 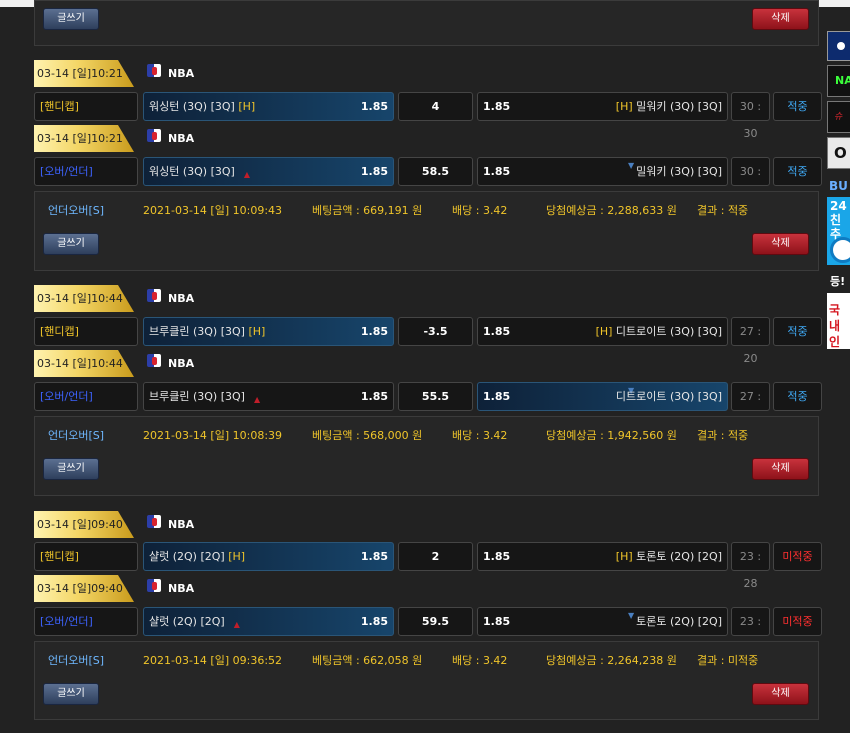 I want to click on telegram-icon, so click(x=840, y=250).